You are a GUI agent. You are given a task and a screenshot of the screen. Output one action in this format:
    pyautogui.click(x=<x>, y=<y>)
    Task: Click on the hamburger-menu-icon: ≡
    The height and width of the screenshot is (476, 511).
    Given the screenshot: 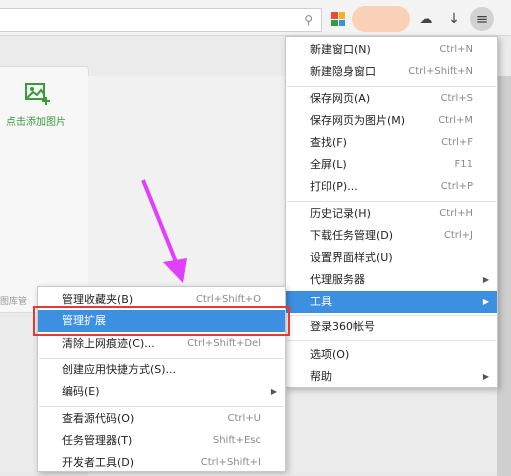 What is the action you would take?
    pyautogui.click(x=482, y=19)
    